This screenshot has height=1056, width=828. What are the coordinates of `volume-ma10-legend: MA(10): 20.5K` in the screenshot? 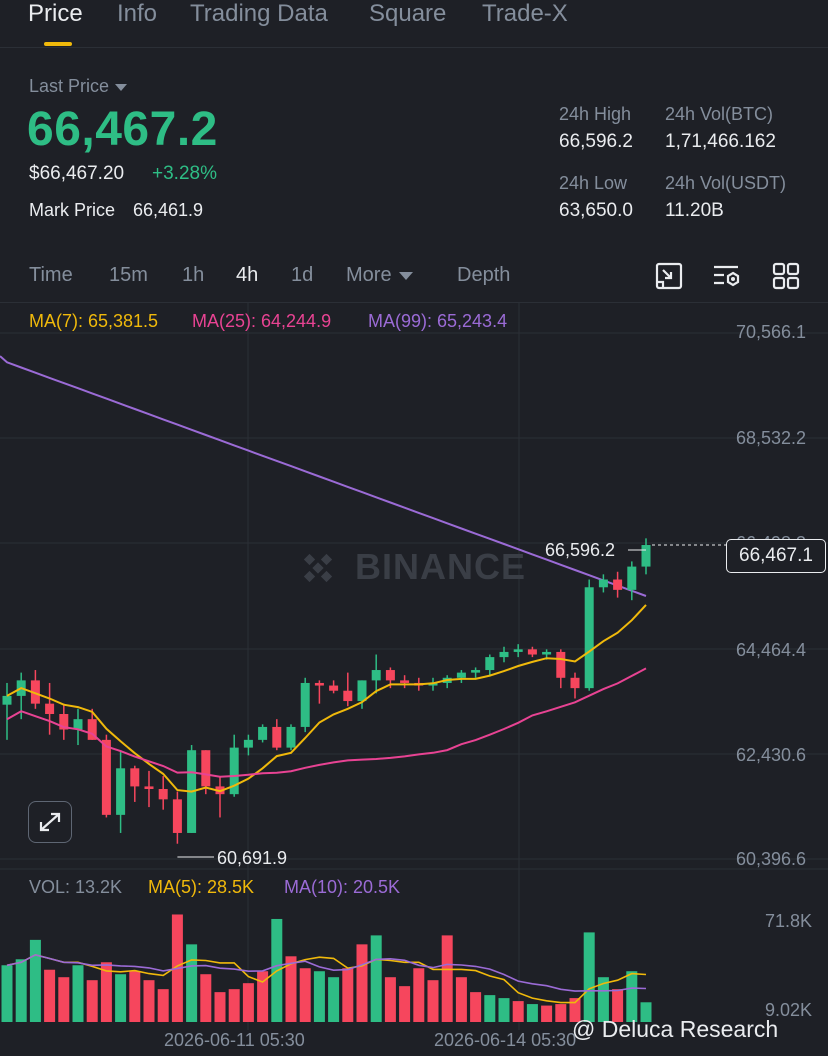 It's located at (342, 887).